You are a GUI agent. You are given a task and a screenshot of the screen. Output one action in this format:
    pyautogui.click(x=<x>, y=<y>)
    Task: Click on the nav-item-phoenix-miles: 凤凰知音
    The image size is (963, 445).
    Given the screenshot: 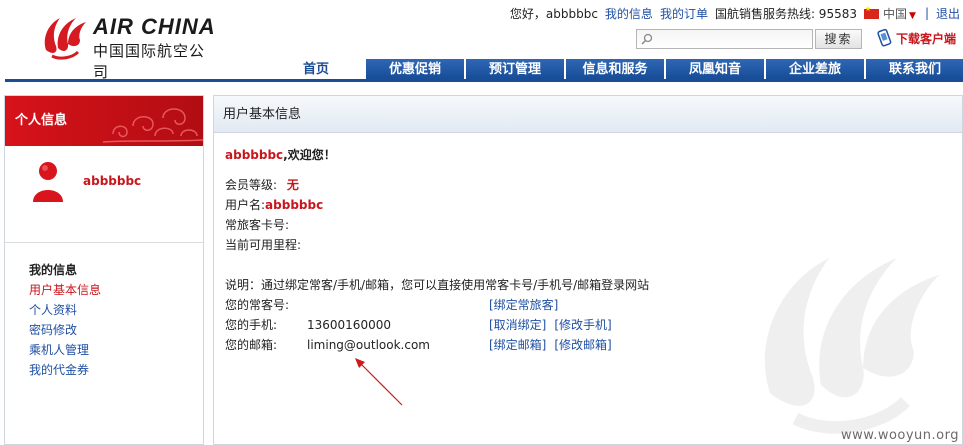 What is the action you would take?
    pyautogui.click(x=715, y=70)
    